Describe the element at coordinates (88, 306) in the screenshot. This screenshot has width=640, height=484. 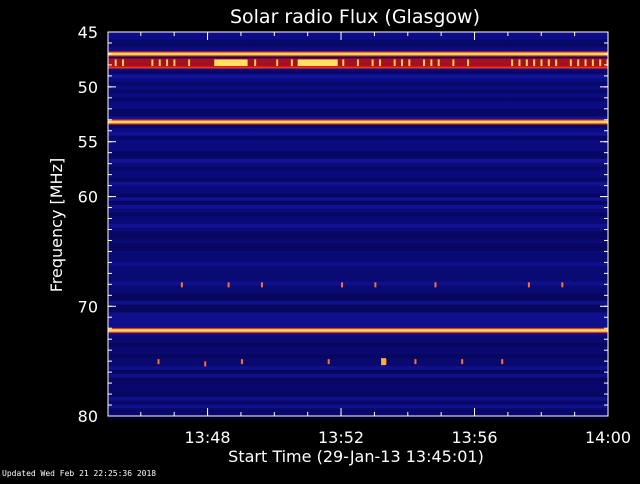
I see `y-tick-label: 70` at that location.